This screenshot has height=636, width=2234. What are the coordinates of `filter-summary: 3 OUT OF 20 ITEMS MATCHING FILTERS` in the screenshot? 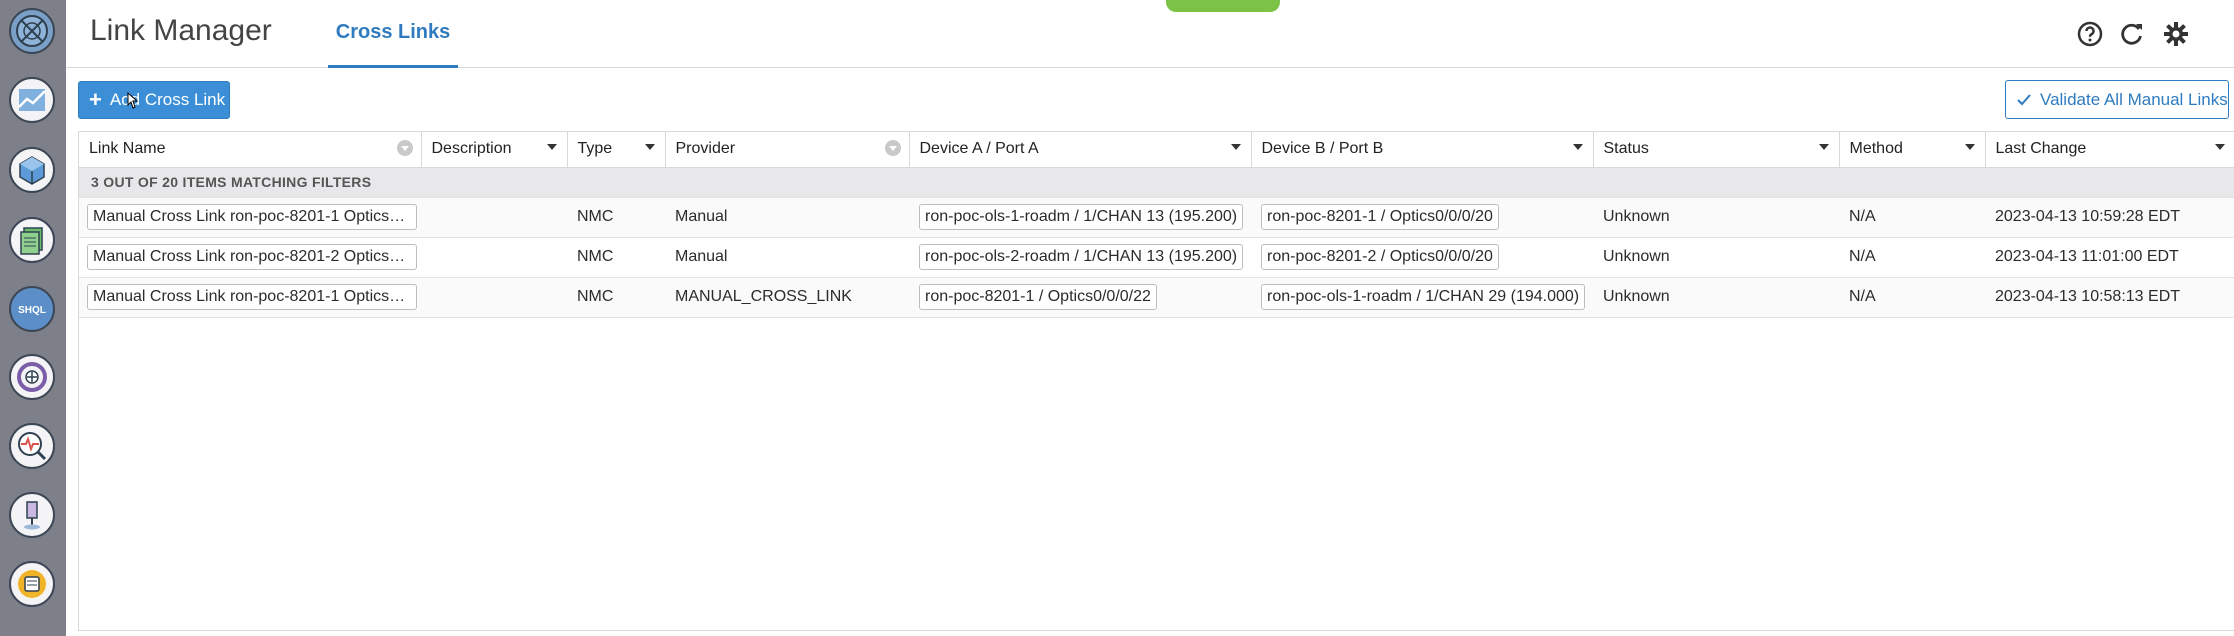 It's located at (1156, 182).